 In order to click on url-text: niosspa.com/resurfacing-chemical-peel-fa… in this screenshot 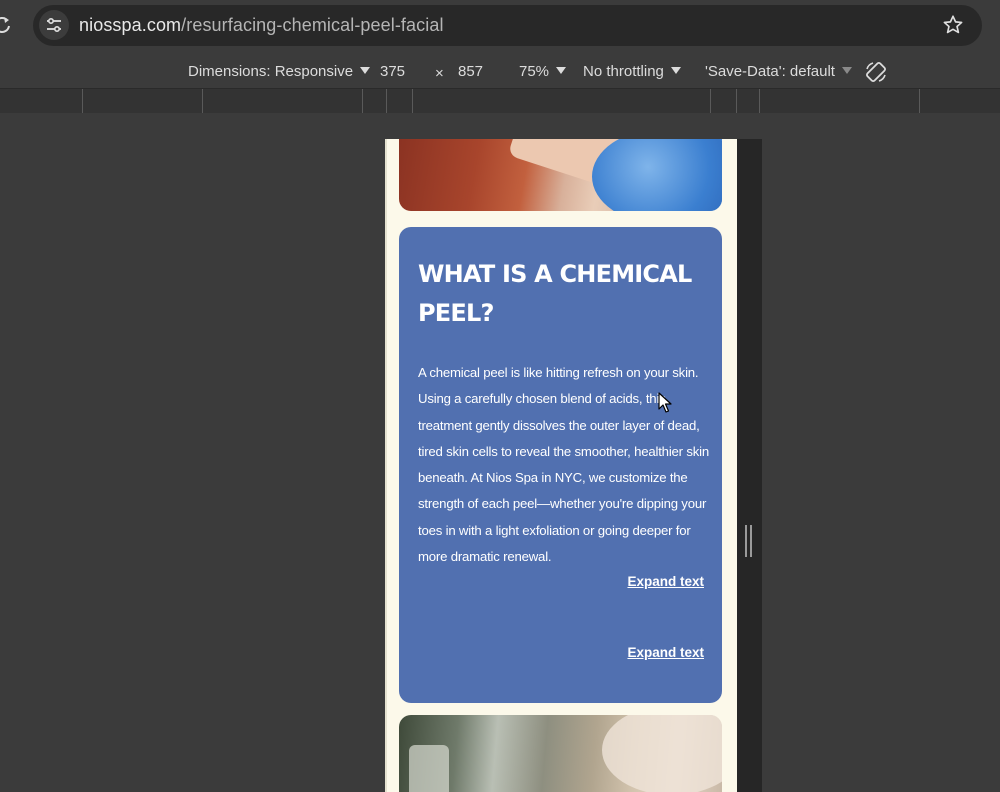, I will do `click(261, 25)`.